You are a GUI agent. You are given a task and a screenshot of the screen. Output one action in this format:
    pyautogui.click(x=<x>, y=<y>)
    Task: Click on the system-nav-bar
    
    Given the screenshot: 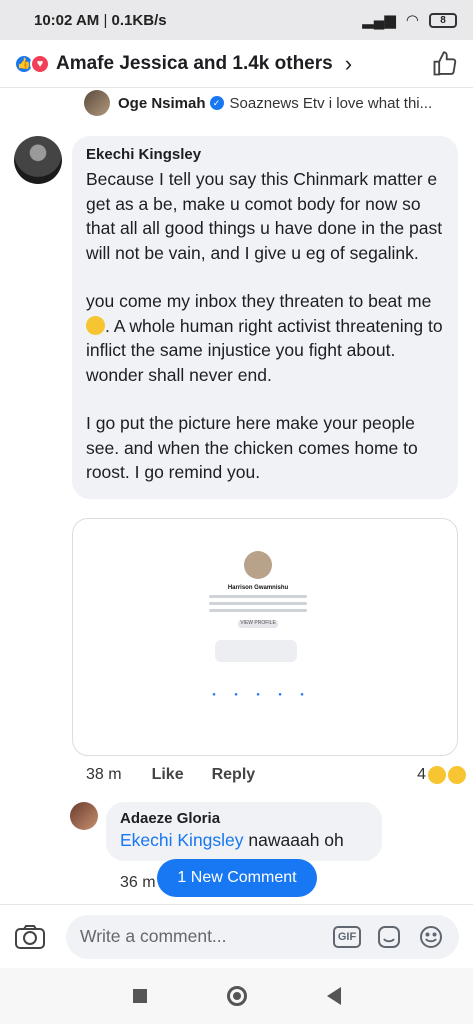 What is the action you would take?
    pyautogui.click(x=236, y=996)
    